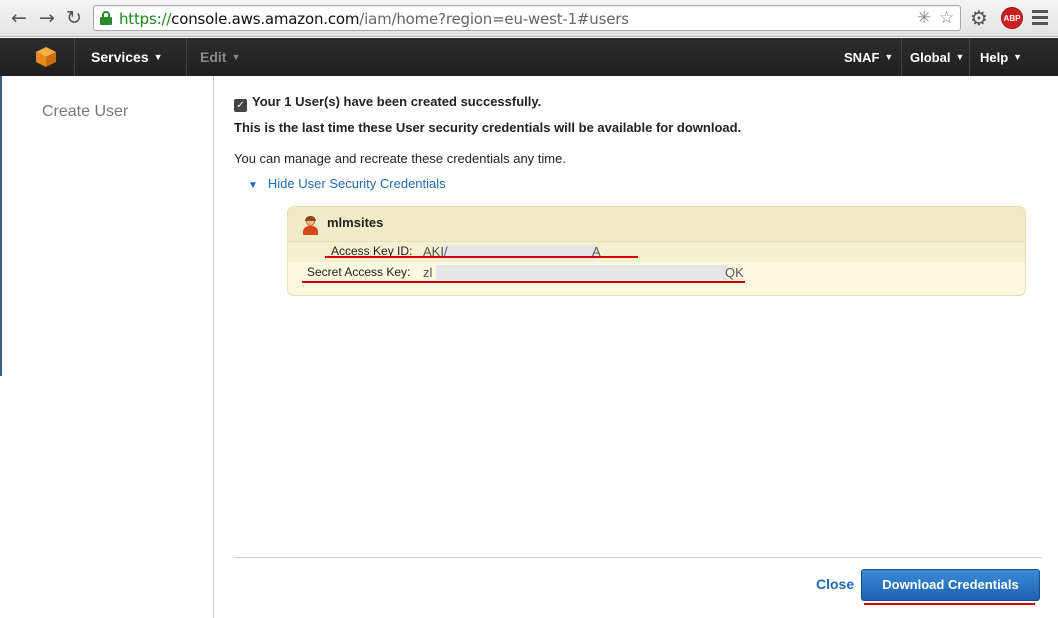 Image resolution: width=1058 pixels, height=618 pixels. What do you see at coordinates (85, 111) in the screenshot?
I see `sidebar-title: Create User` at bounding box center [85, 111].